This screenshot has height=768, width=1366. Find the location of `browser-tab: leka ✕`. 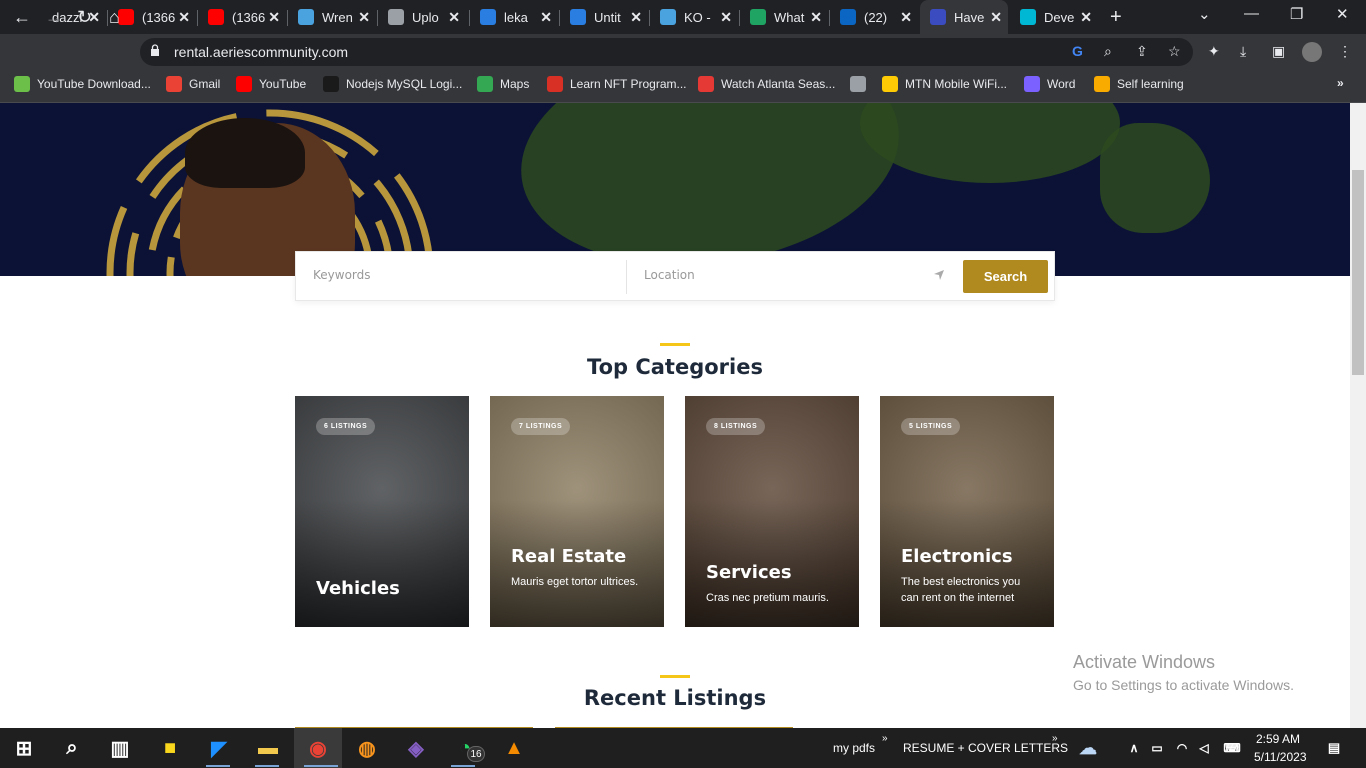

browser-tab: leka ✕ is located at coordinates (514, 17).